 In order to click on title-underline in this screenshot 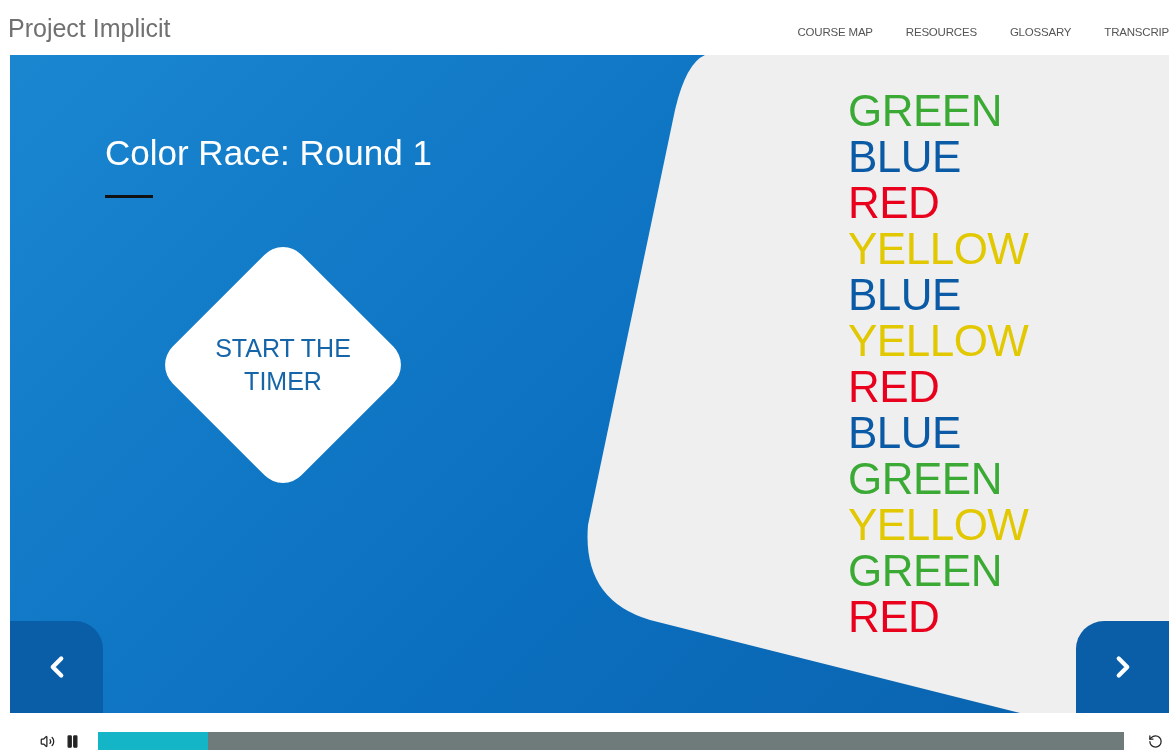, I will do `click(129, 196)`.